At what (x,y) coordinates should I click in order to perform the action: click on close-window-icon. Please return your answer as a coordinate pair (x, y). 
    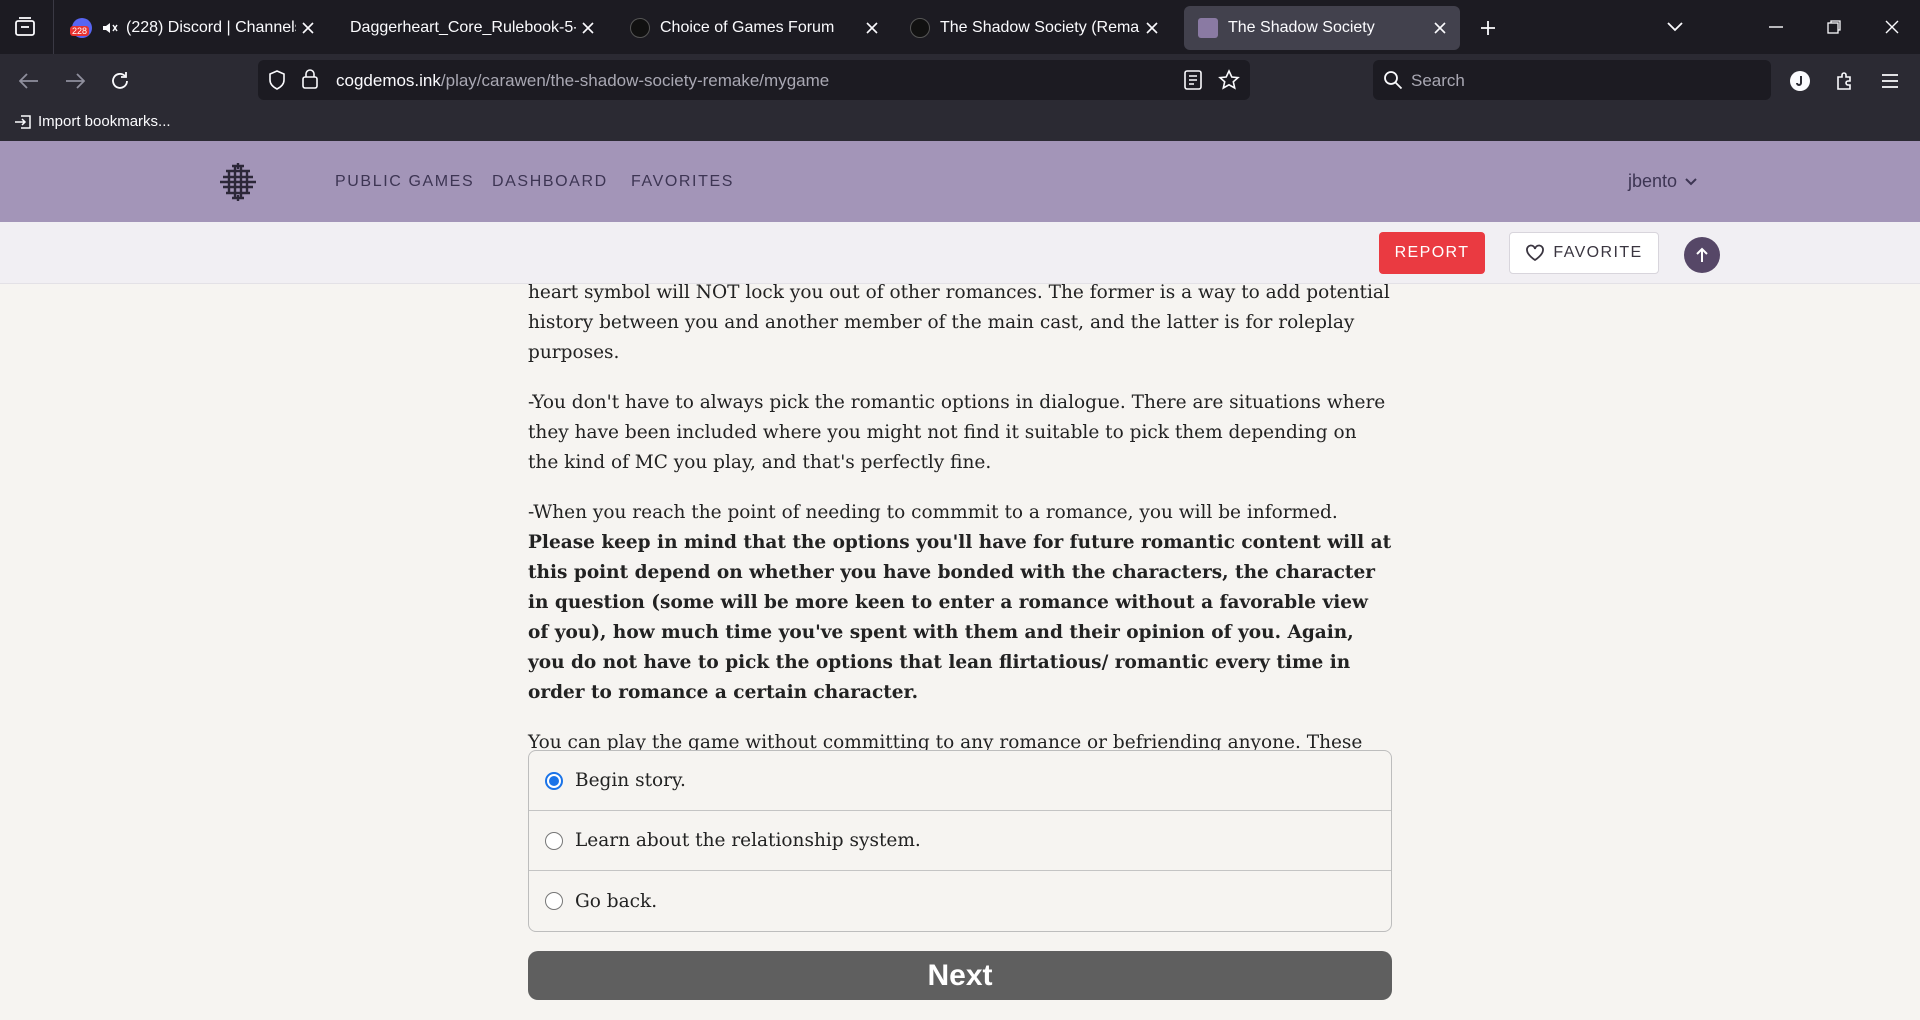
    Looking at the image, I should click on (1892, 27).